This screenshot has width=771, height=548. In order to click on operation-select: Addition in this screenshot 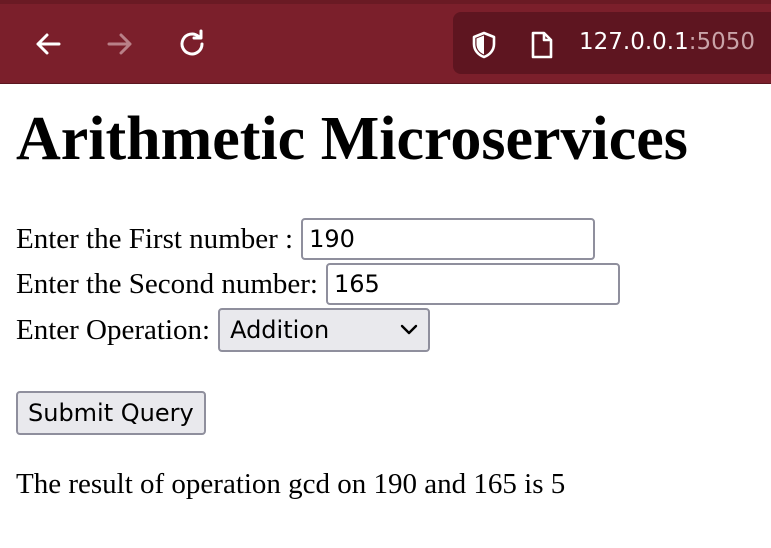, I will do `click(324, 330)`.